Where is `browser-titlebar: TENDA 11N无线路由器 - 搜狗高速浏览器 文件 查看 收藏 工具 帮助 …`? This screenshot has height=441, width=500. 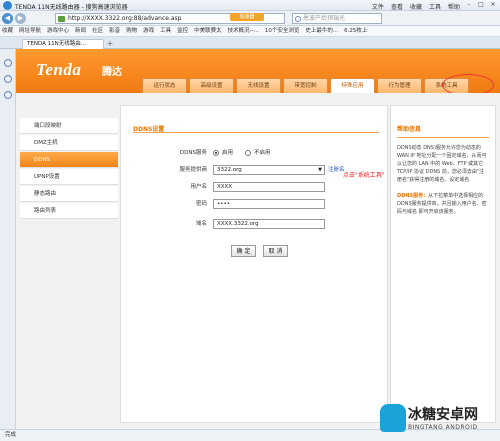 browser-titlebar: TENDA 11N无线路由器 - 搜狗高速浏览器 文件 查看 收藏 工具 帮助 … is located at coordinates (250, 5).